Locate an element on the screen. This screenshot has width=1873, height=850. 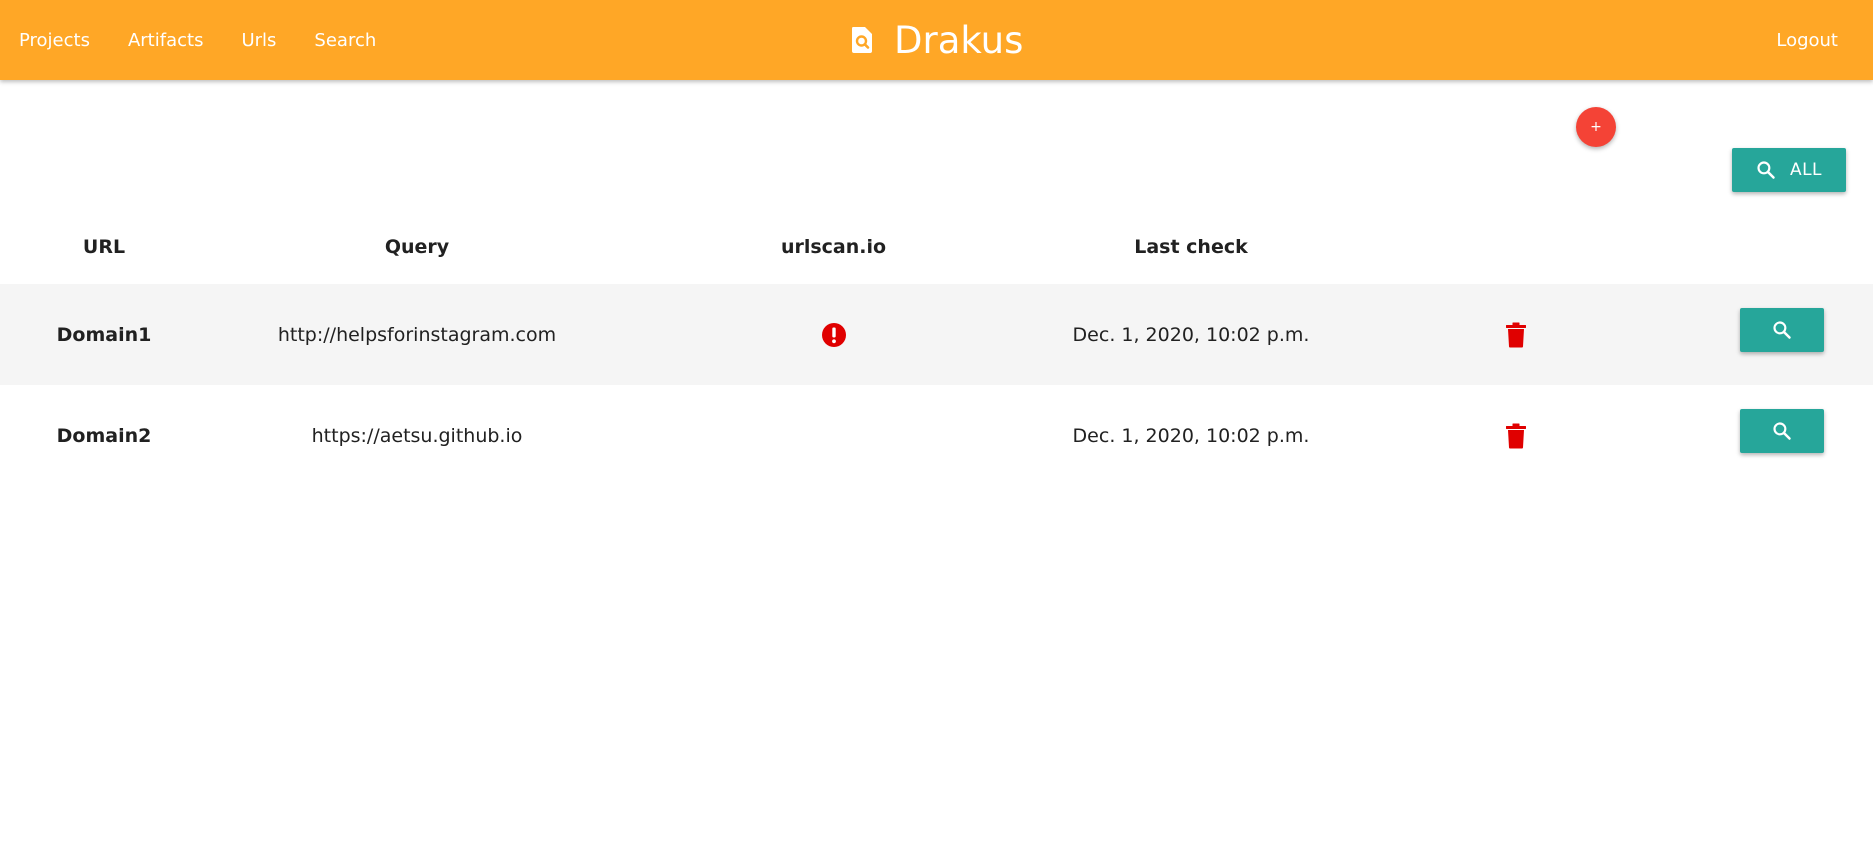
header-urlscan: urlscan.io is located at coordinates (833, 247).